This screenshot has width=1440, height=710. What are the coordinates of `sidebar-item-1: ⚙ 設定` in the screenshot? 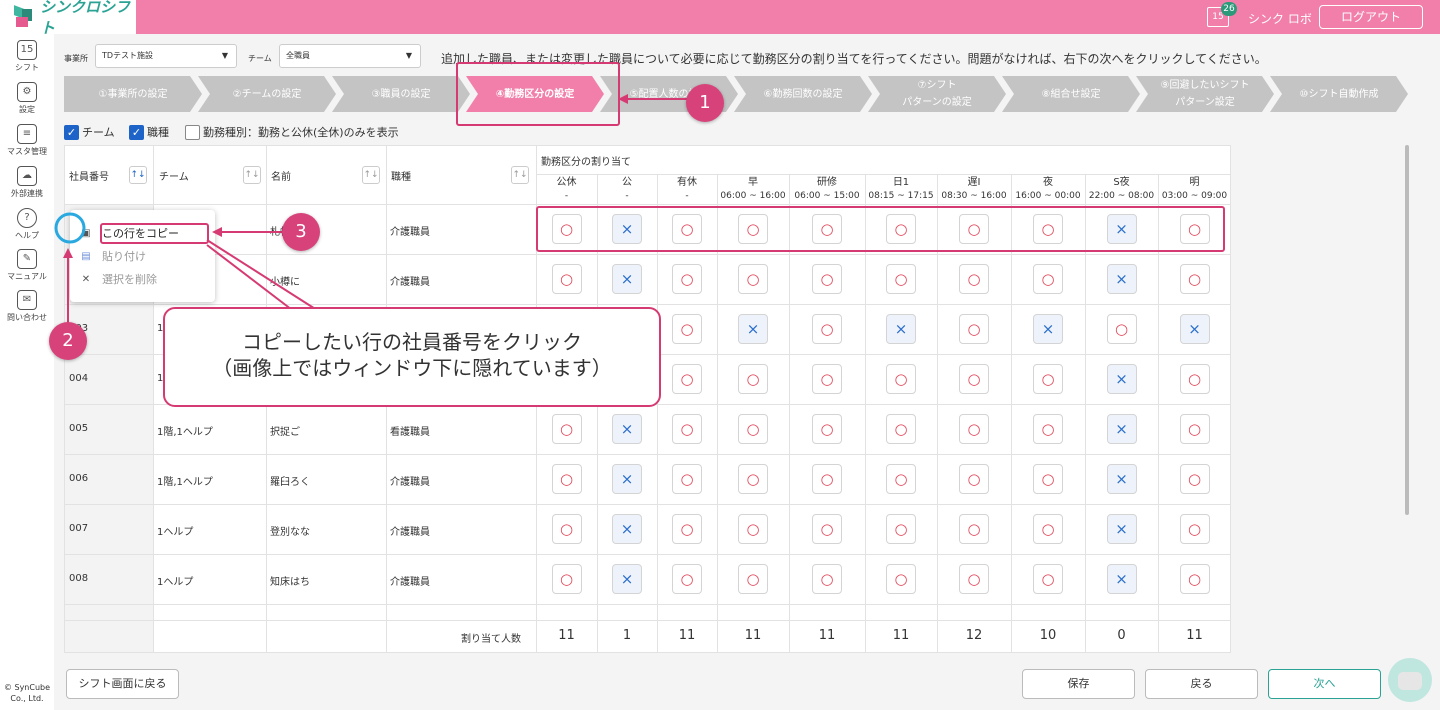 It's located at (27, 98).